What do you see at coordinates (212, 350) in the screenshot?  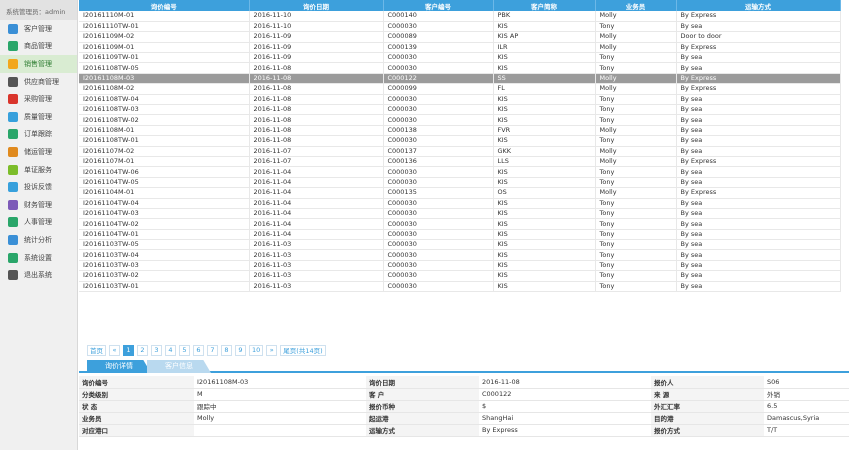 I see `pager-page-7: 7` at bounding box center [212, 350].